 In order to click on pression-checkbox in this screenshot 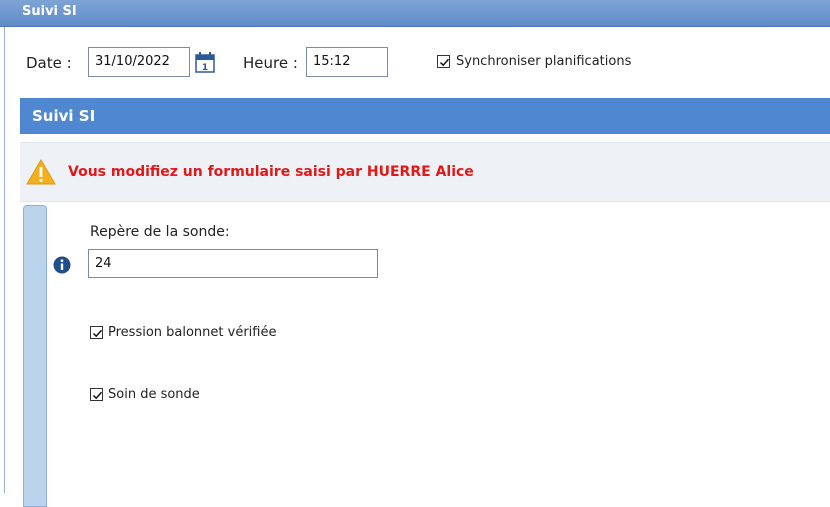, I will do `click(96, 332)`.